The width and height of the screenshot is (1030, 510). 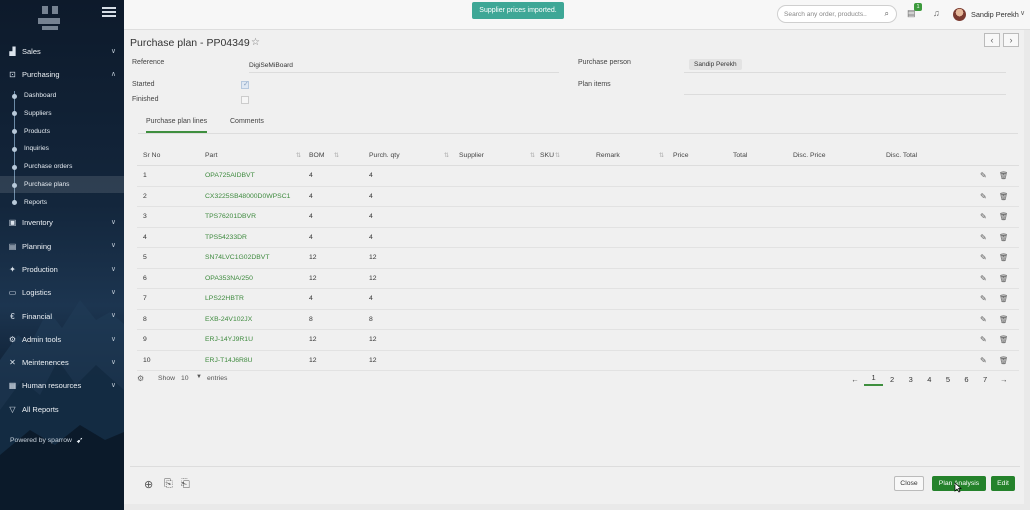 I want to click on sidebar-subitem-purchase-orders: Purchase orders, so click(x=62, y=167).